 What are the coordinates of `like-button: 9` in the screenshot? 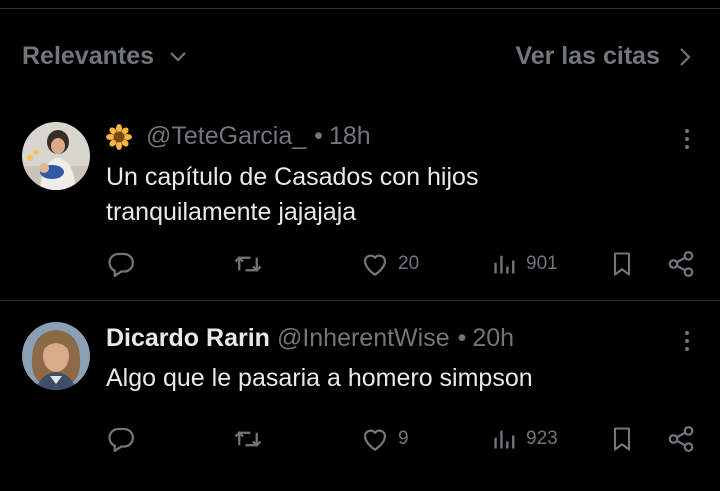 It's located at (384, 439).